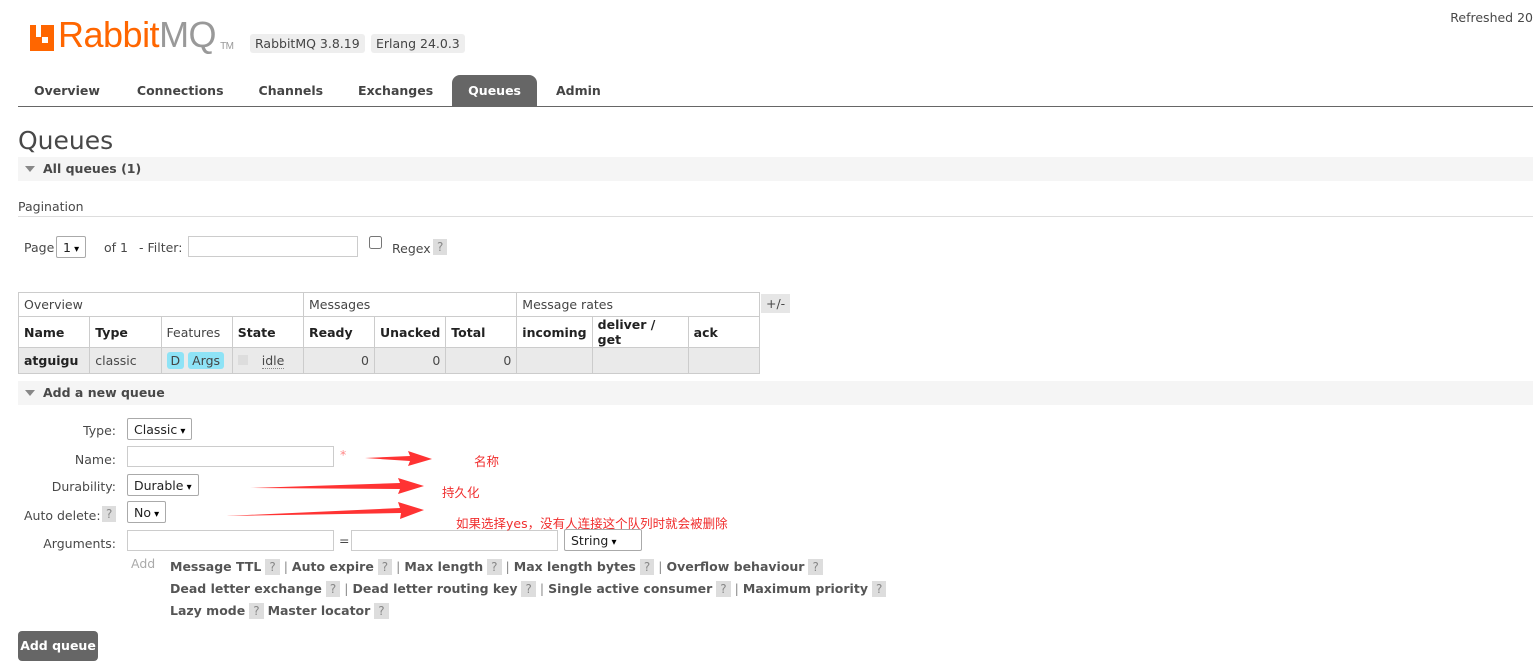  I want to click on annotation-durability: 持久化, so click(461, 492).